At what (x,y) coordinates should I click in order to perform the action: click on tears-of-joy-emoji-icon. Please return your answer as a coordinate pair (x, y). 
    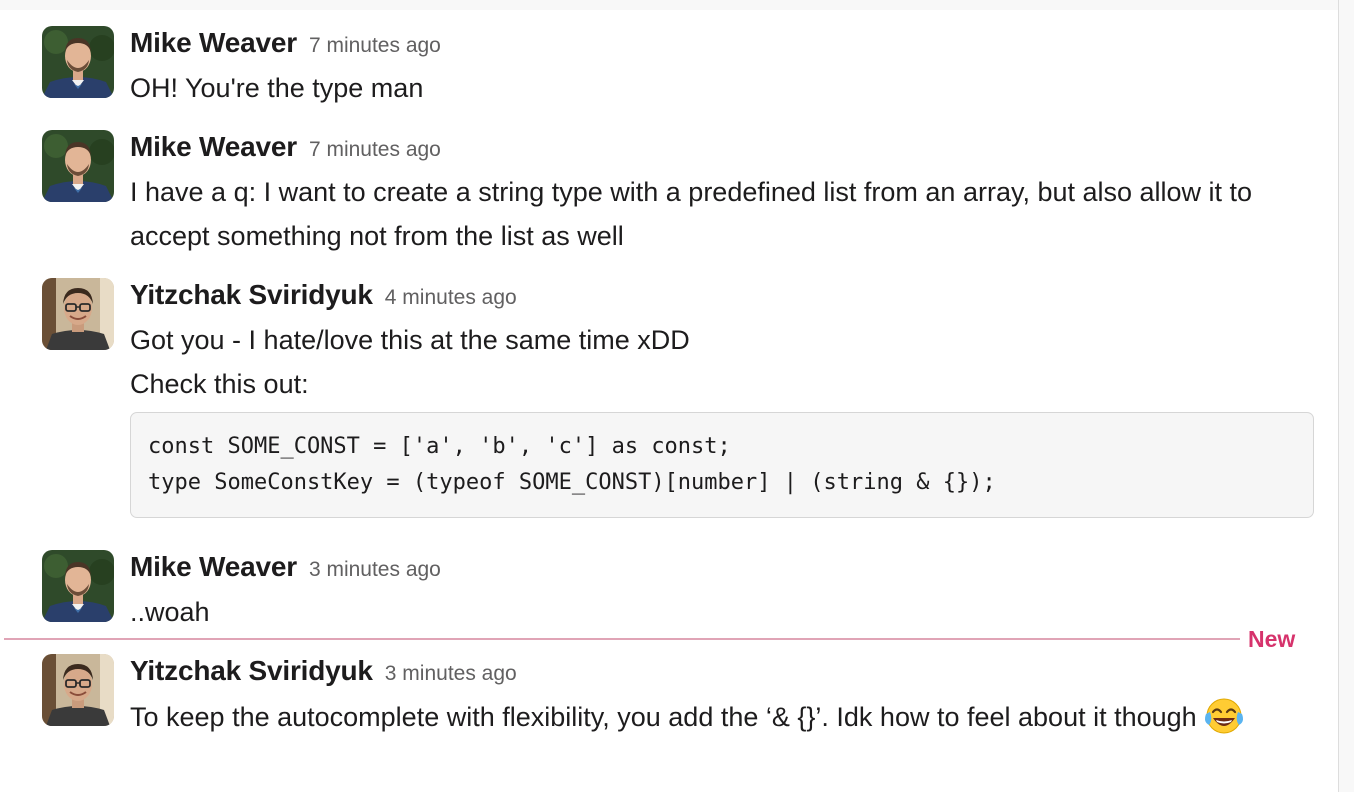
    Looking at the image, I should click on (1224, 715).